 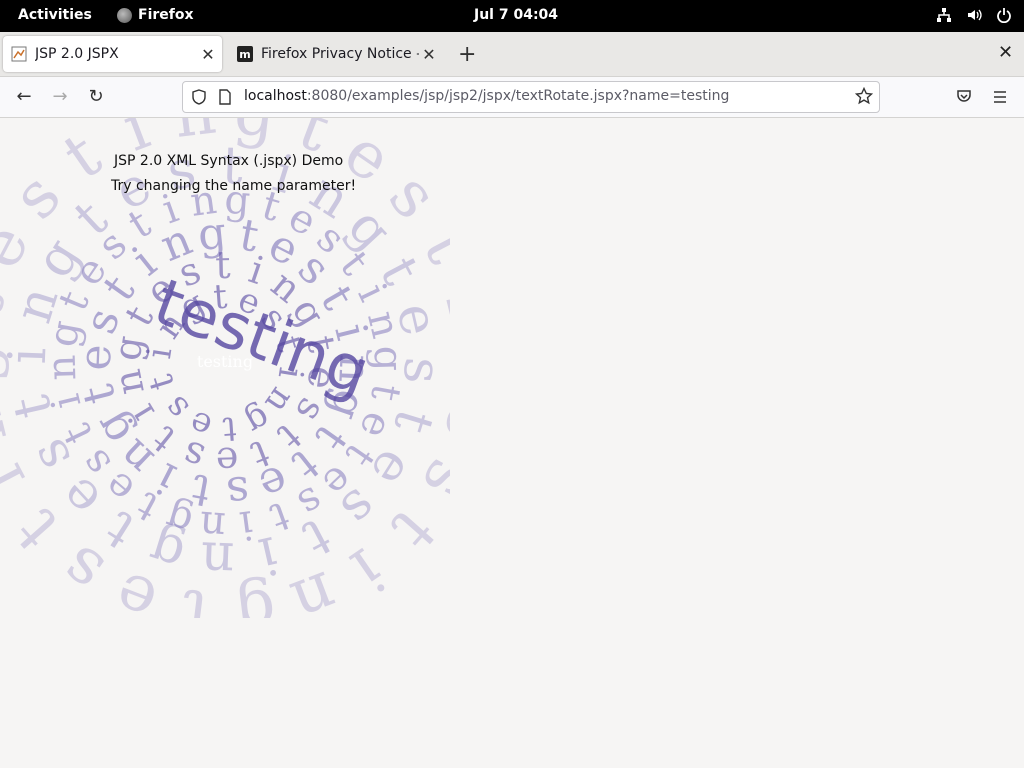 What do you see at coordinates (944, 15) in the screenshot?
I see `network-icon` at bounding box center [944, 15].